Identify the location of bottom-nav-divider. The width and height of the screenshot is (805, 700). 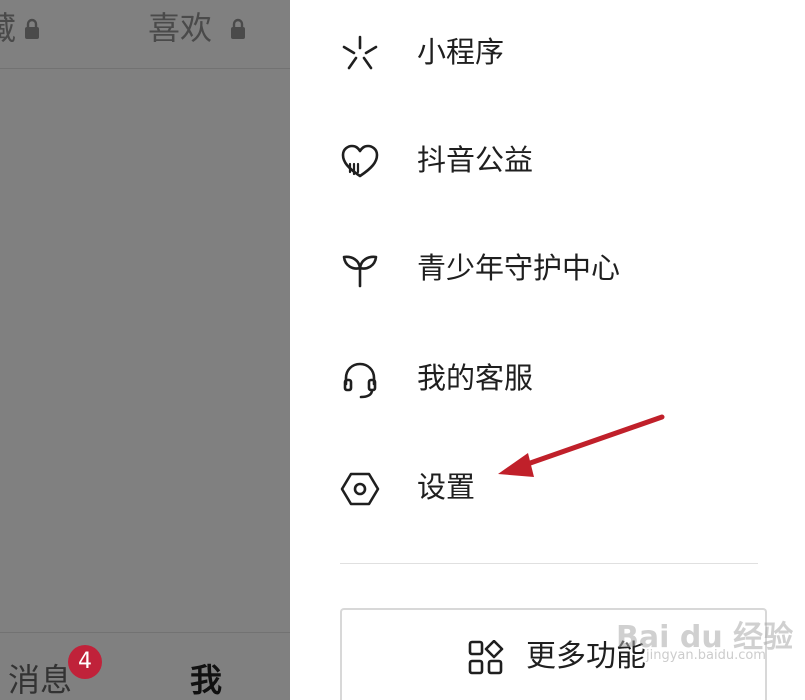
(145, 632).